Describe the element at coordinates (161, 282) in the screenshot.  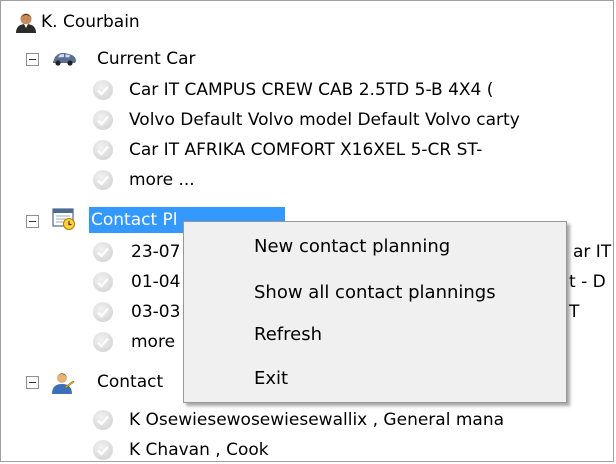
I see `list-item: 01-04` at that location.